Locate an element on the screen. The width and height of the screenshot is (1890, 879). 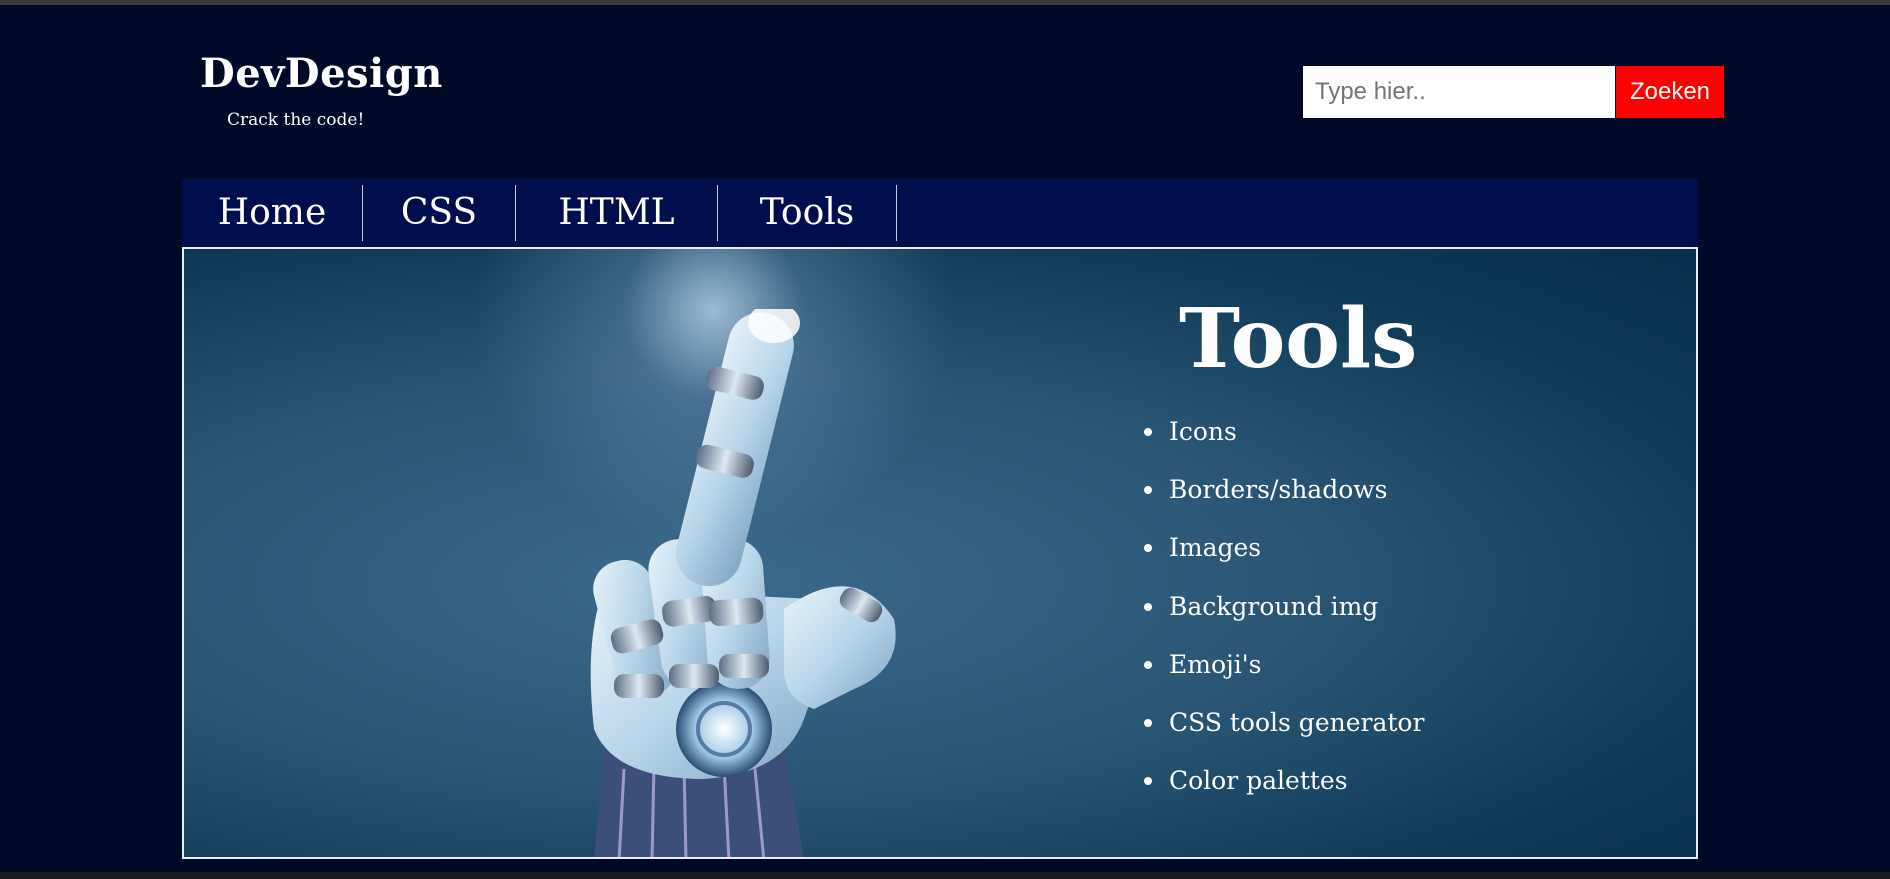
site-logo: DevDesign is located at coordinates (321, 73).